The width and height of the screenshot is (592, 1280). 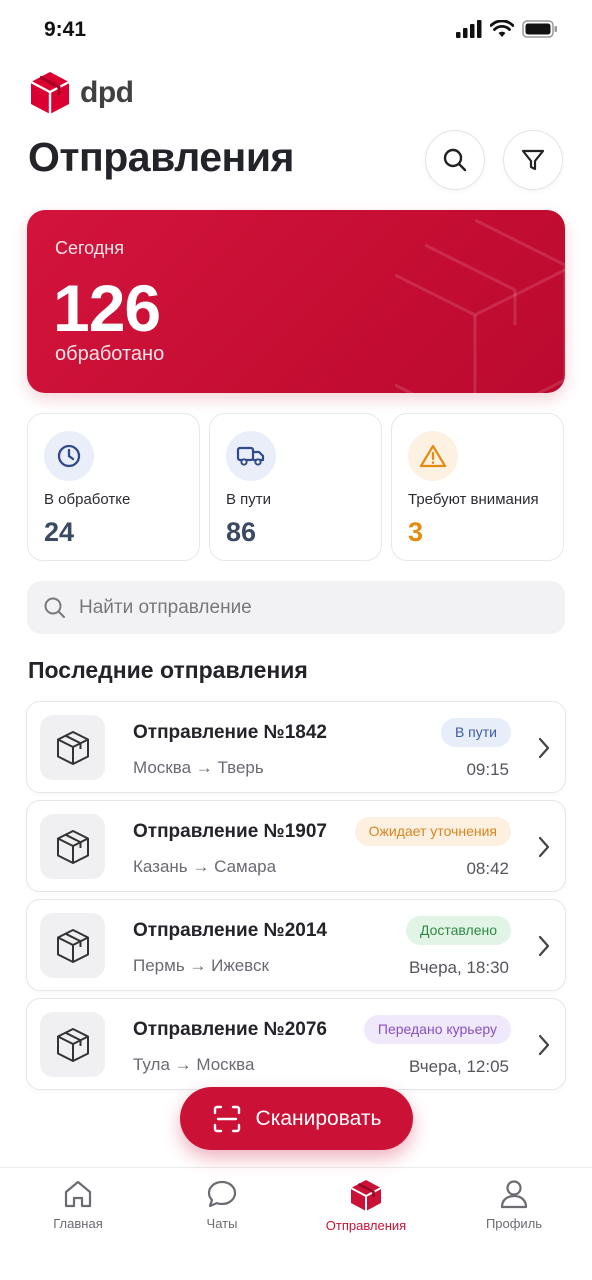 I want to click on cube-watermark-icon, so click(x=480, y=305).